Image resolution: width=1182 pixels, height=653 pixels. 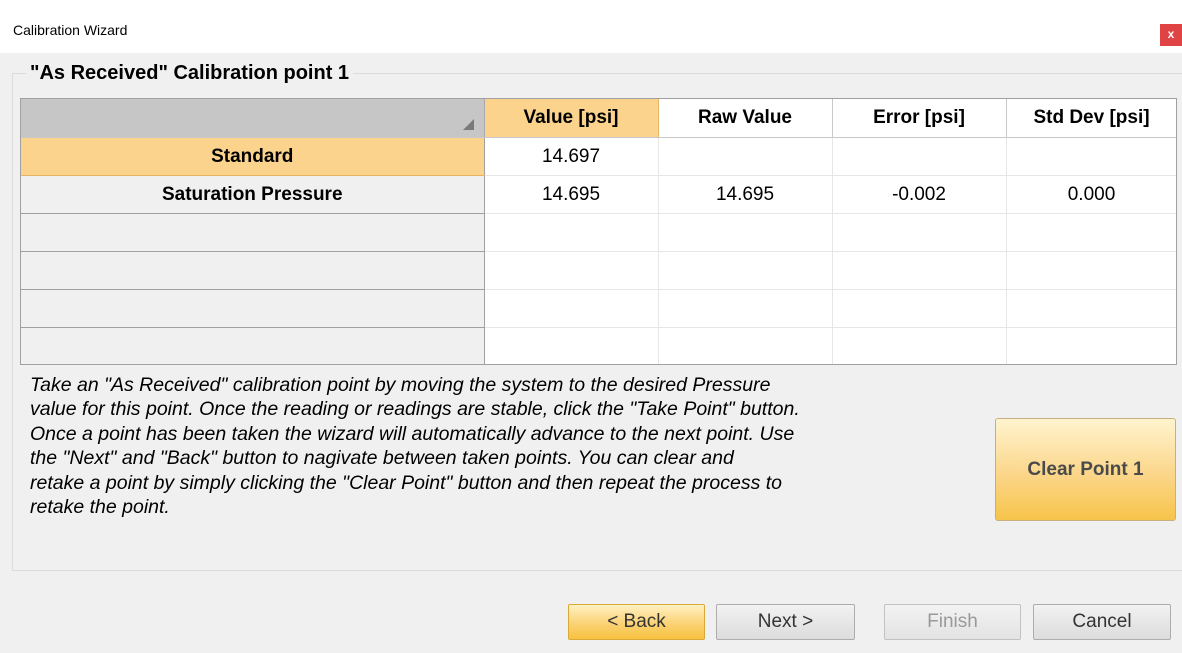 What do you see at coordinates (952, 622) in the screenshot?
I see `finish-button: Finish` at bounding box center [952, 622].